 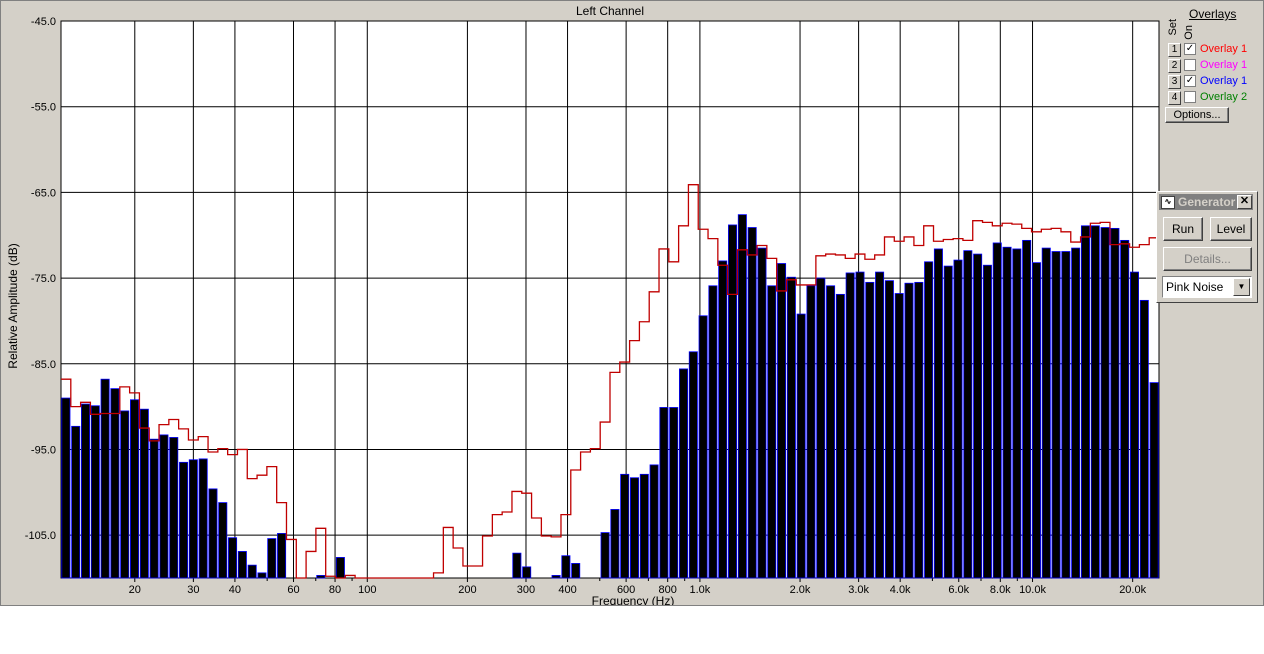 I want to click on x-tick-label: 40, so click(x=235, y=590).